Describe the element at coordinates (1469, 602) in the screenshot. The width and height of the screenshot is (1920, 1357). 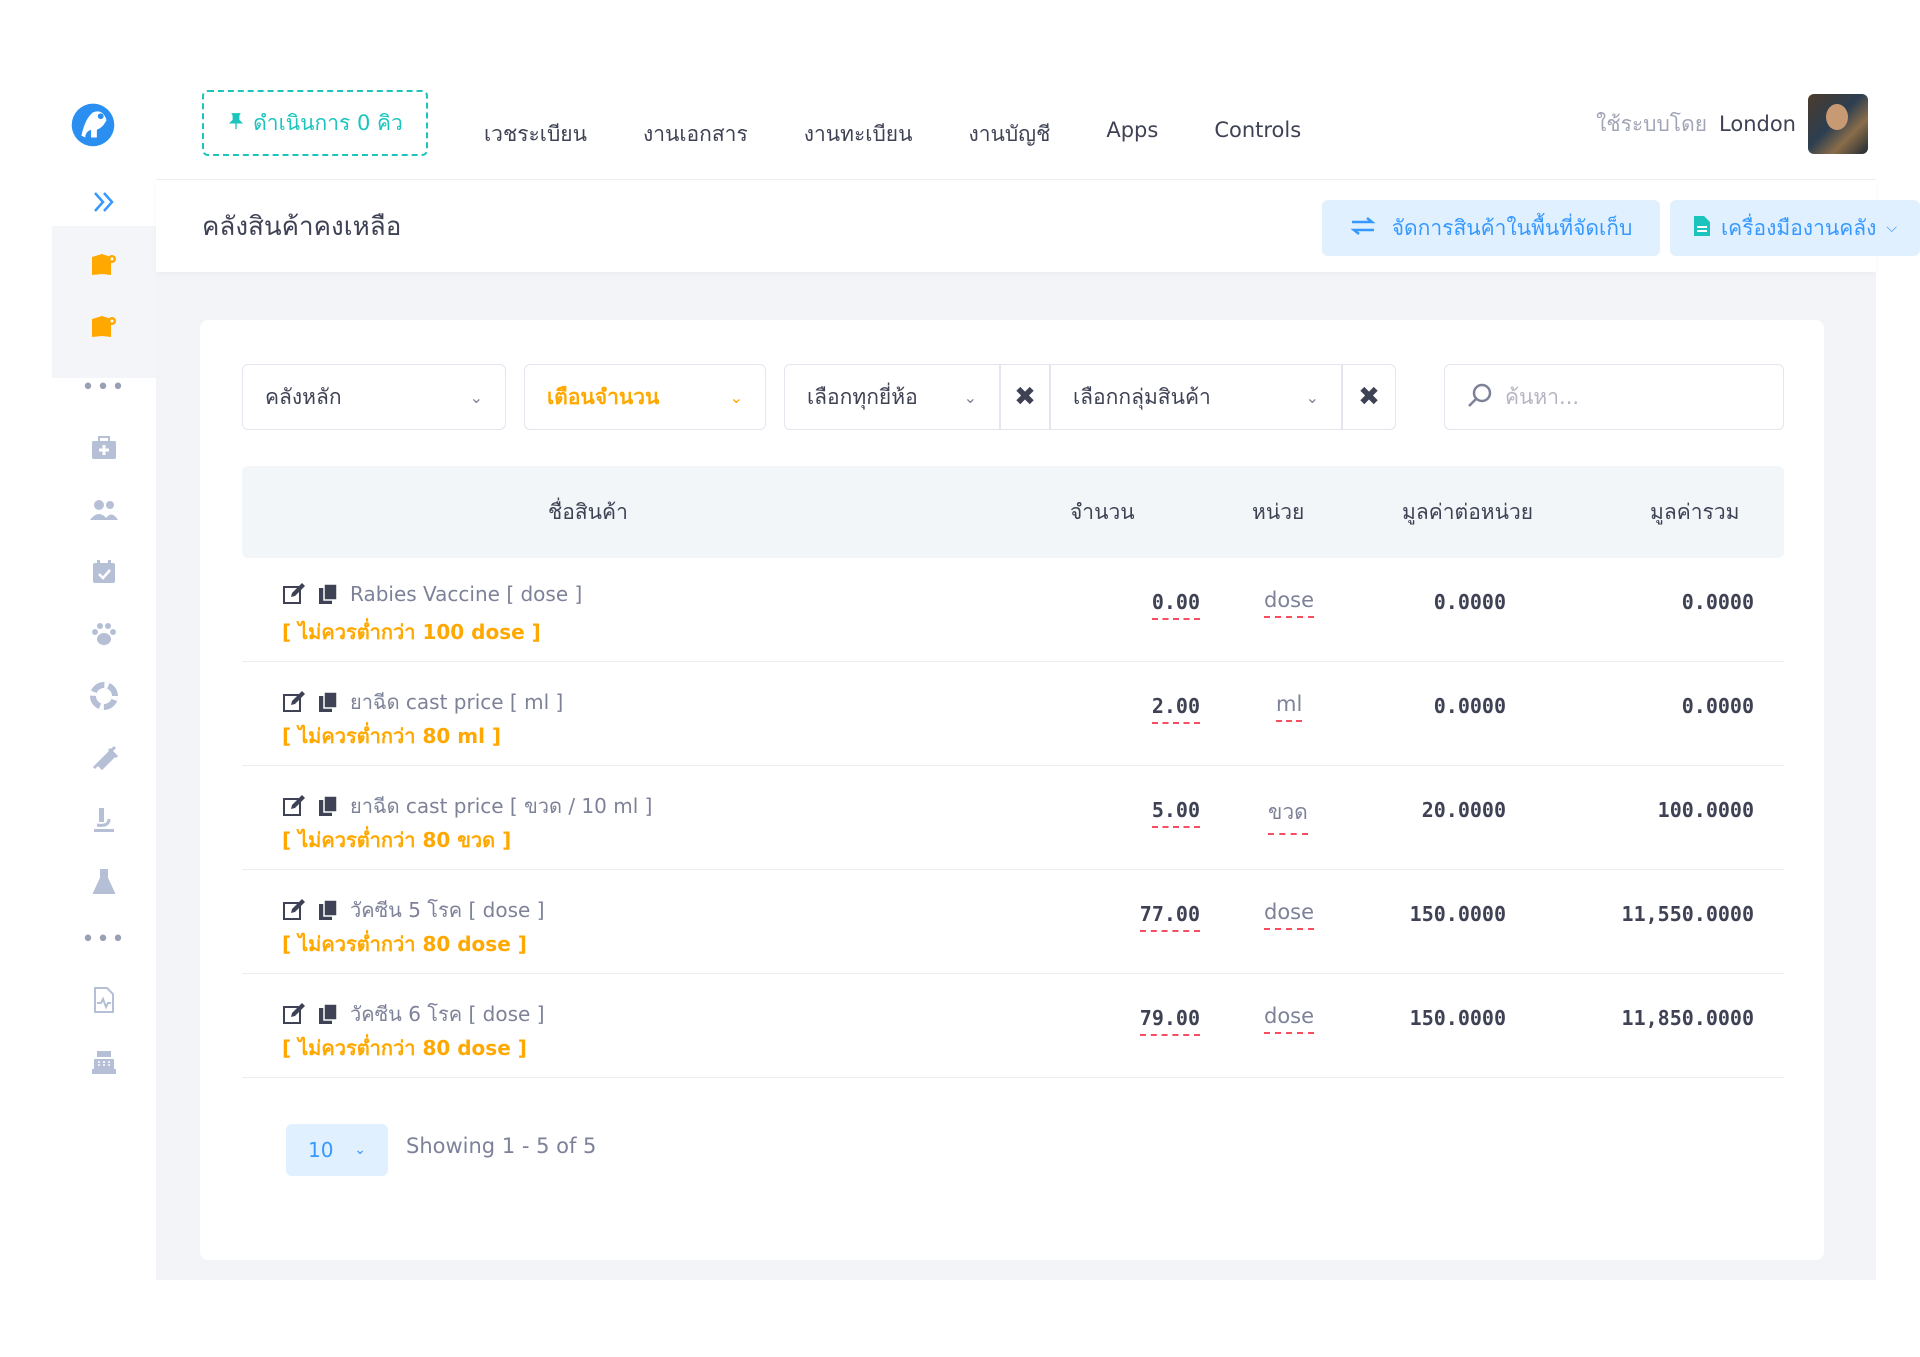
I see `unit-price-value: 0.0000` at that location.